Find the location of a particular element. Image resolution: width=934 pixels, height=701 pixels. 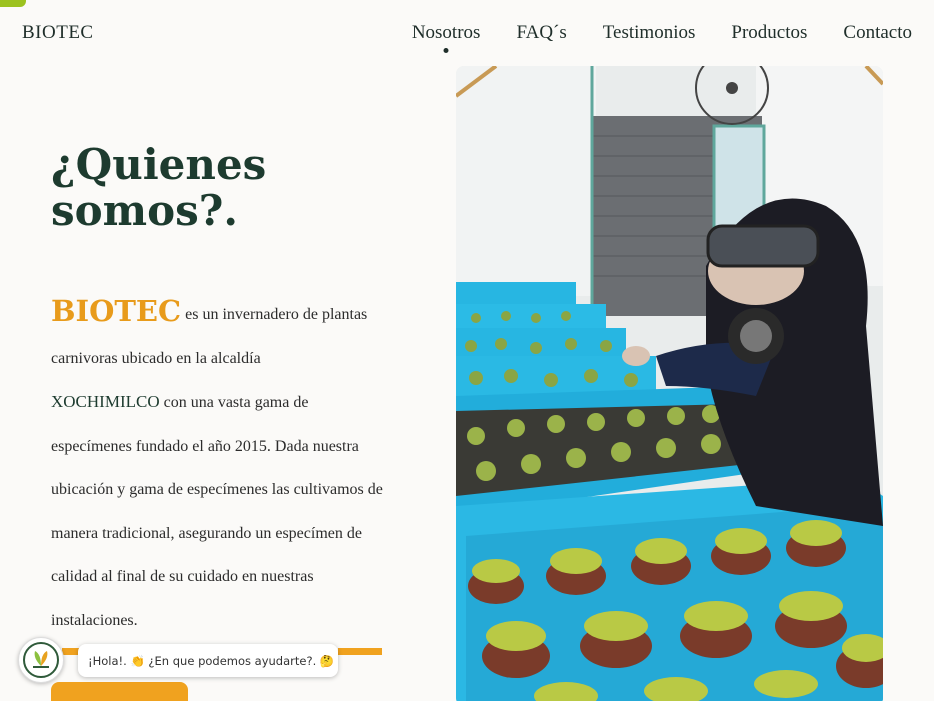

brand-highlight: BIOTEC is located at coordinates (116, 311).